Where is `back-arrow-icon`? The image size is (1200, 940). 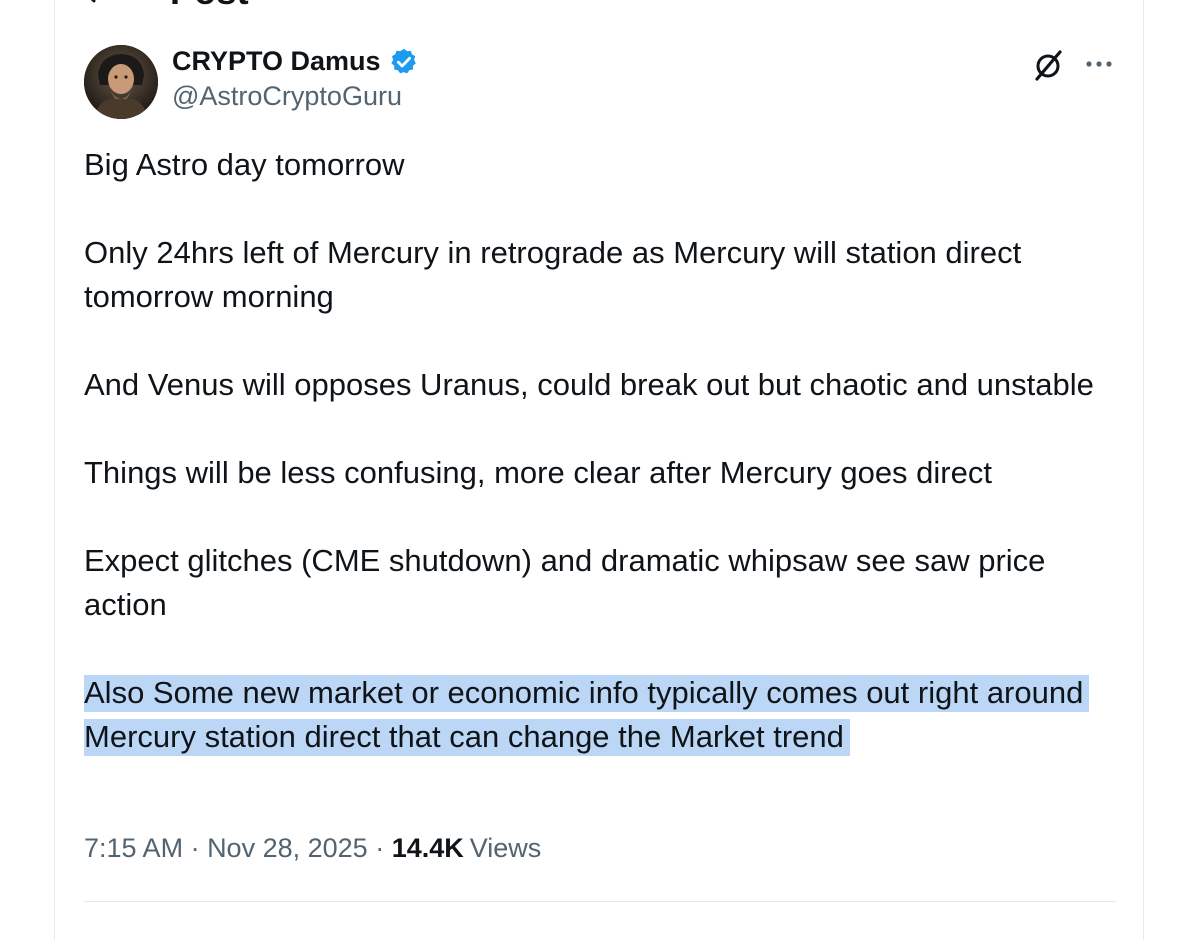 back-arrow-icon is located at coordinates (95, 3).